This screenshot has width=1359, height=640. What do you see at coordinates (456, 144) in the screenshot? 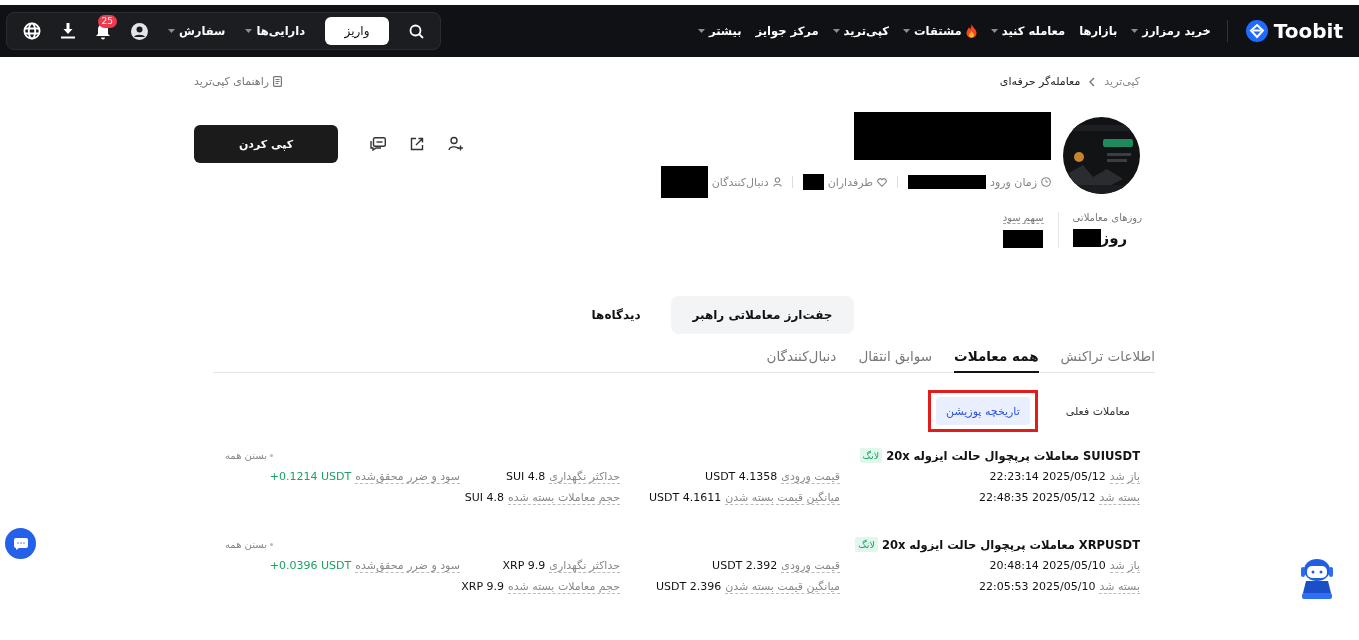
I see `add-person-icon` at bounding box center [456, 144].